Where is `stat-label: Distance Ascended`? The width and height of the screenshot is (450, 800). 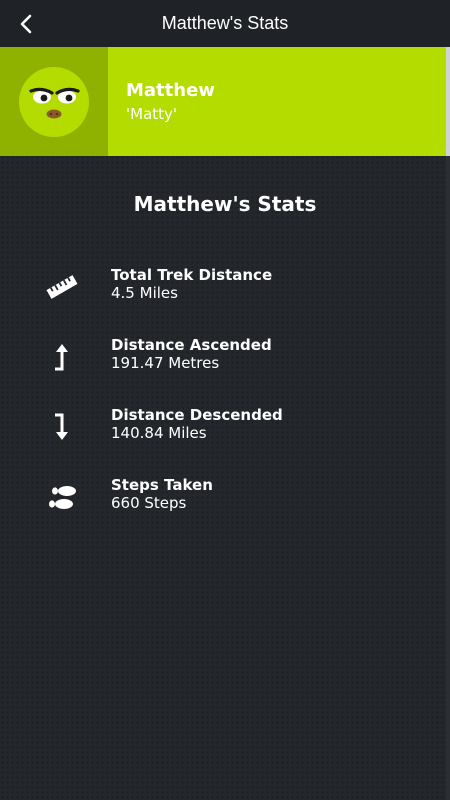 stat-label: Distance Ascended is located at coordinates (191, 345).